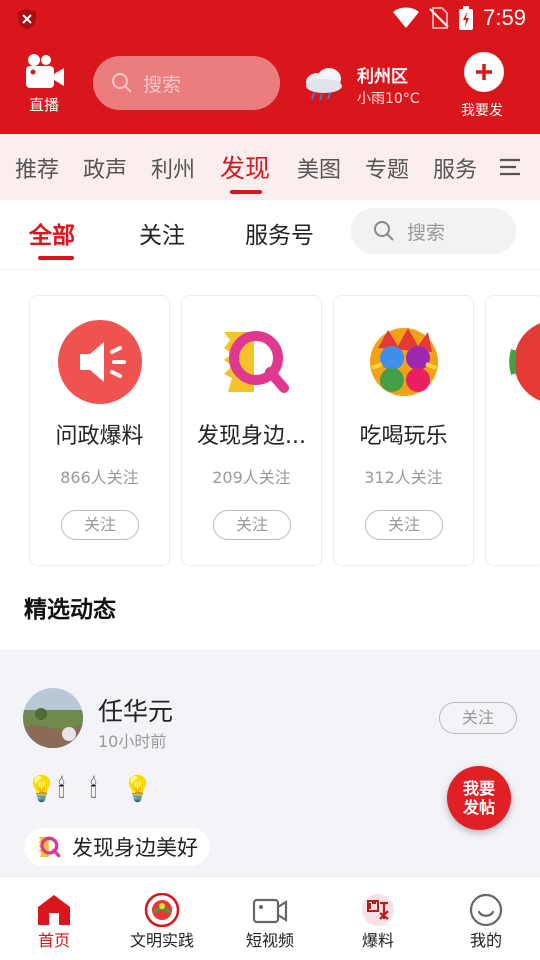 The height and width of the screenshot is (960, 540). I want to click on nav-short-video: 短视频, so click(270, 918).